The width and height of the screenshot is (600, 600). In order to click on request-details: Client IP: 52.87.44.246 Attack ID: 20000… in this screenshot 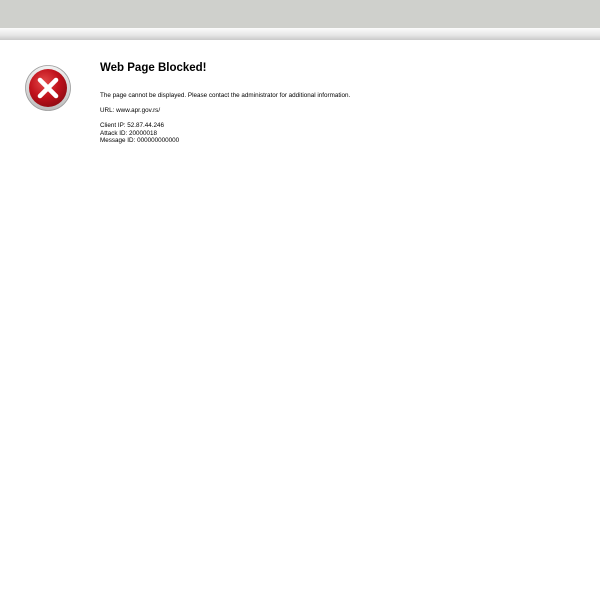, I will do `click(340, 133)`.